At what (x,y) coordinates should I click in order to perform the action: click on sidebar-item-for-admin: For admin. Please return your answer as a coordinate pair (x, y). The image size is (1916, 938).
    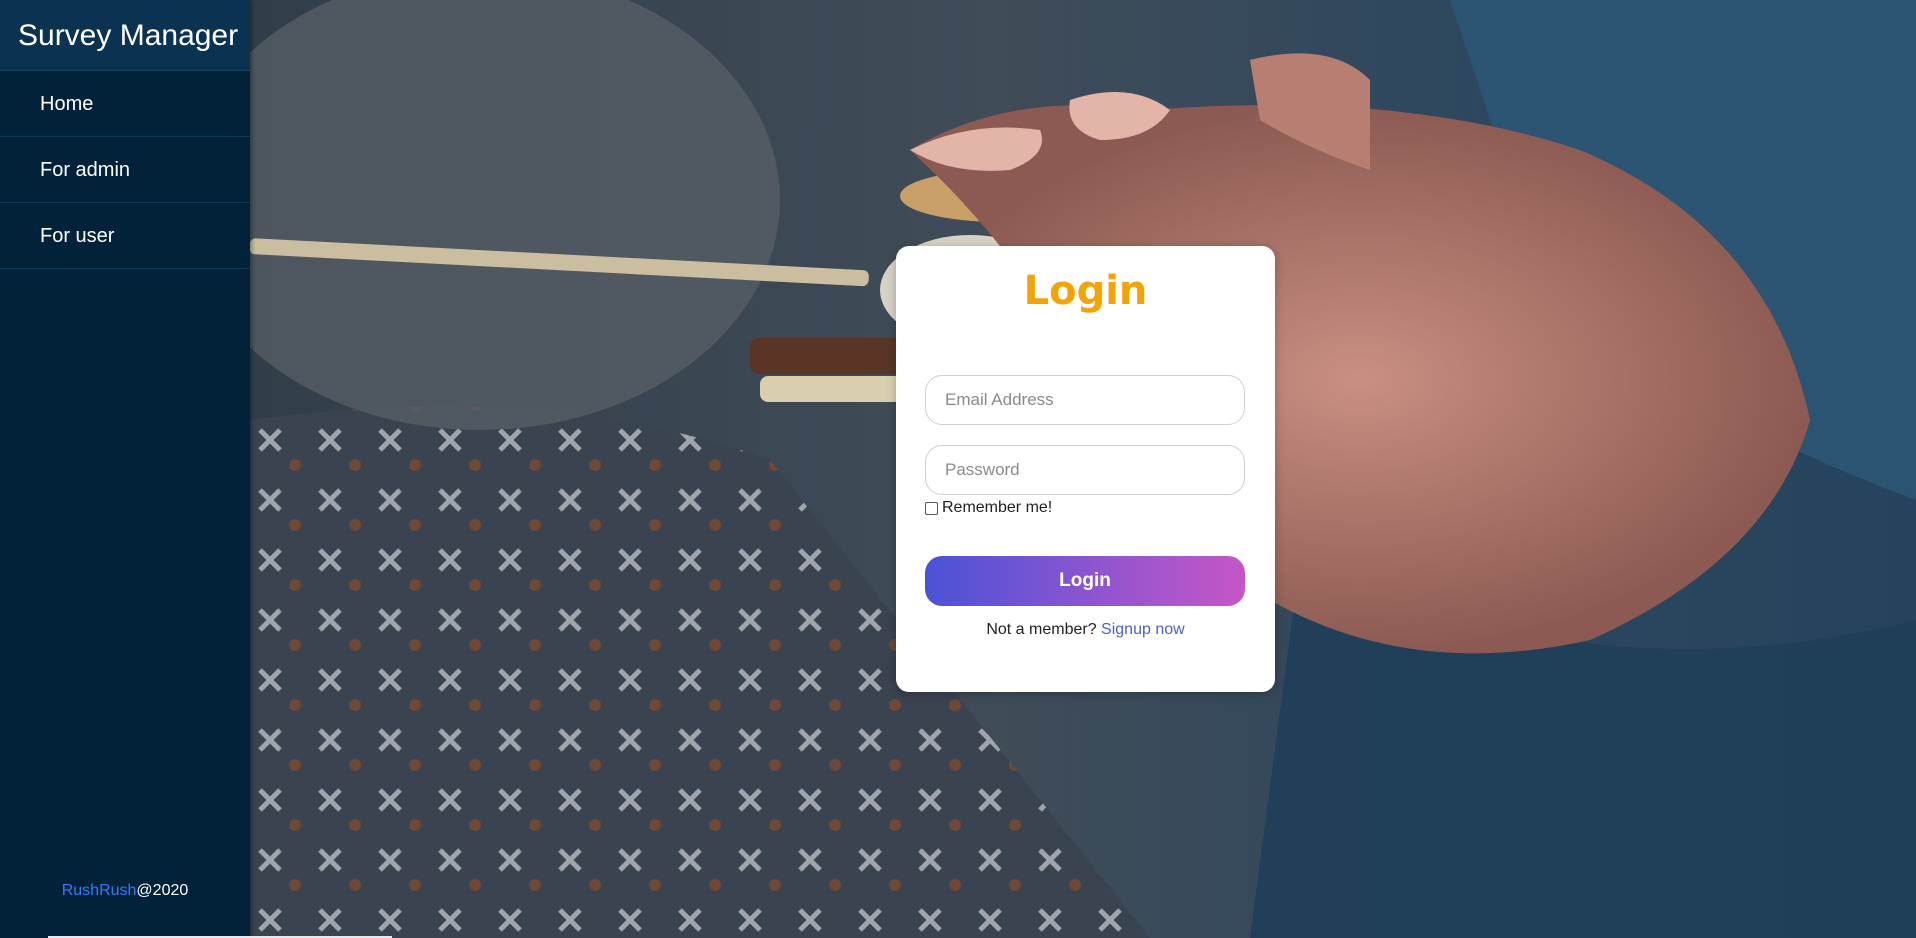
    Looking at the image, I should click on (125, 170).